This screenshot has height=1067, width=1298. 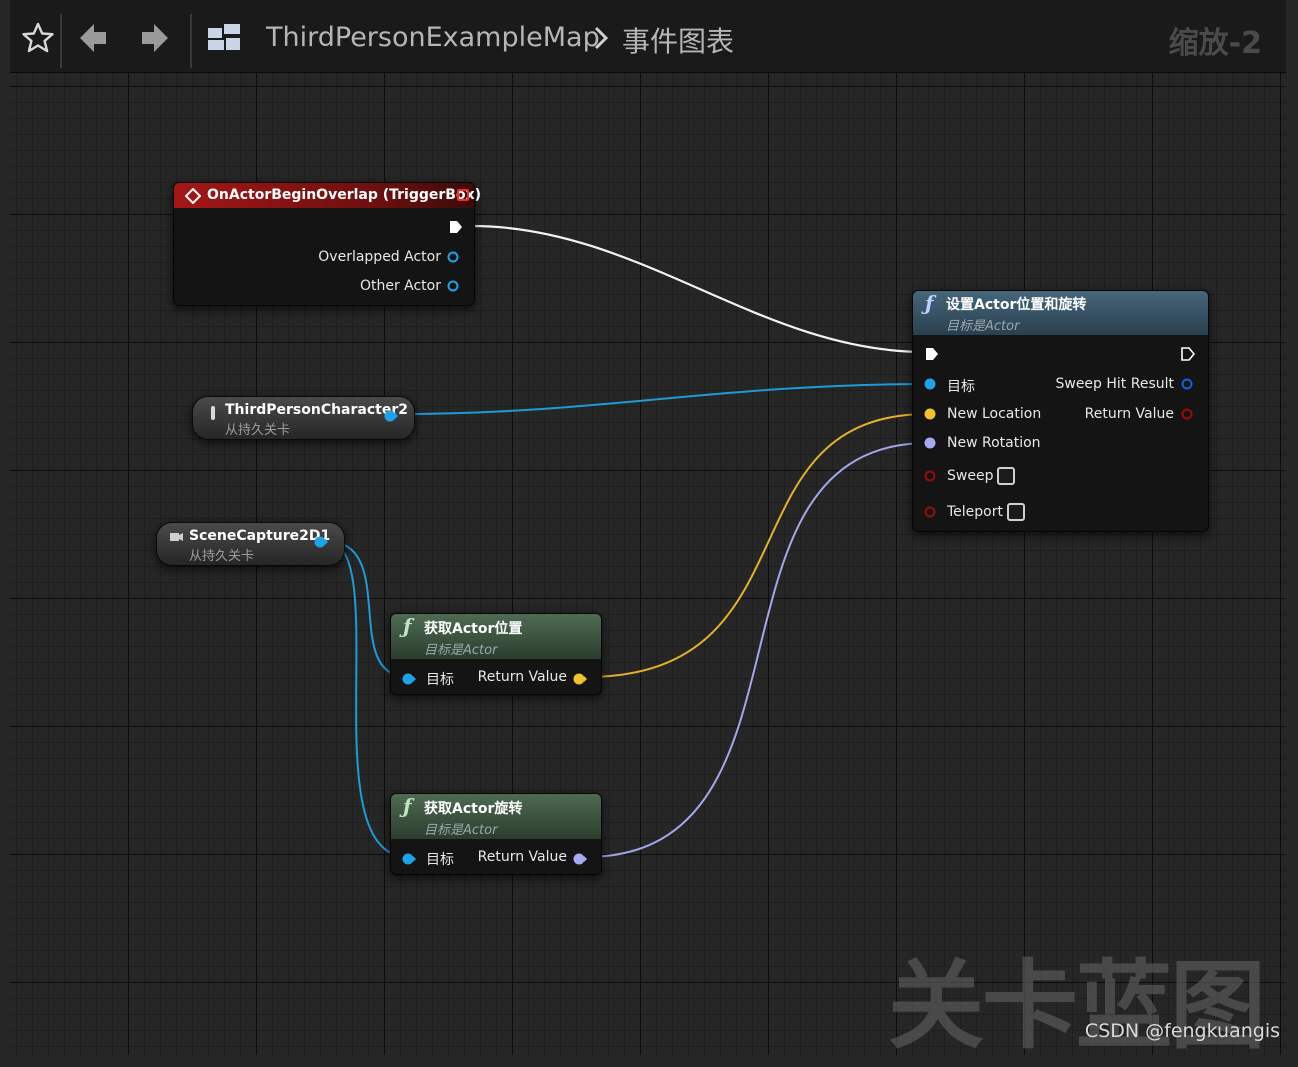 What do you see at coordinates (1187, 384) in the screenshot?
I see `struct-out-pin-icon` at bounding box center [1187, 384].